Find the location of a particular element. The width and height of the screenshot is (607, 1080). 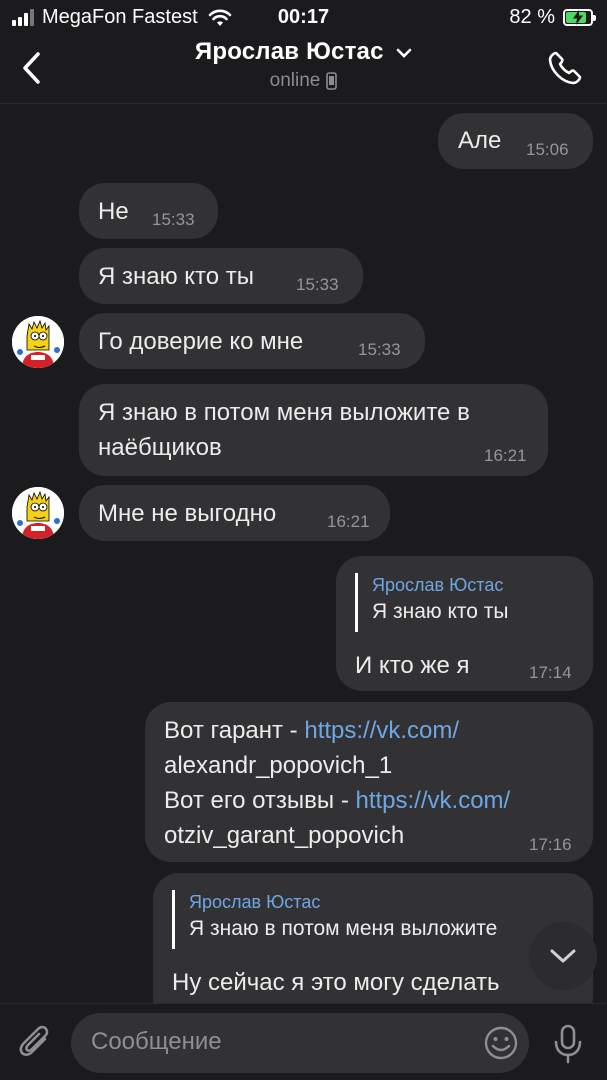

message-text: Я знаю кто ты is located at coordinates (176, 276).